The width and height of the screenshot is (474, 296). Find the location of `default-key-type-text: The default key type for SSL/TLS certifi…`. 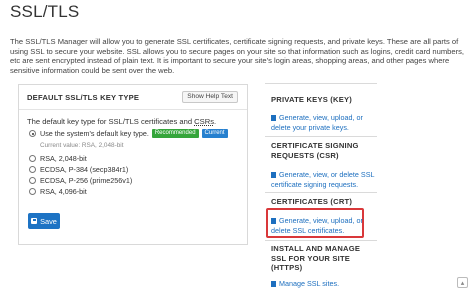

default-key-type-text: The default key type for SSL/TLS certifi… is located at coordinates (121, 121).